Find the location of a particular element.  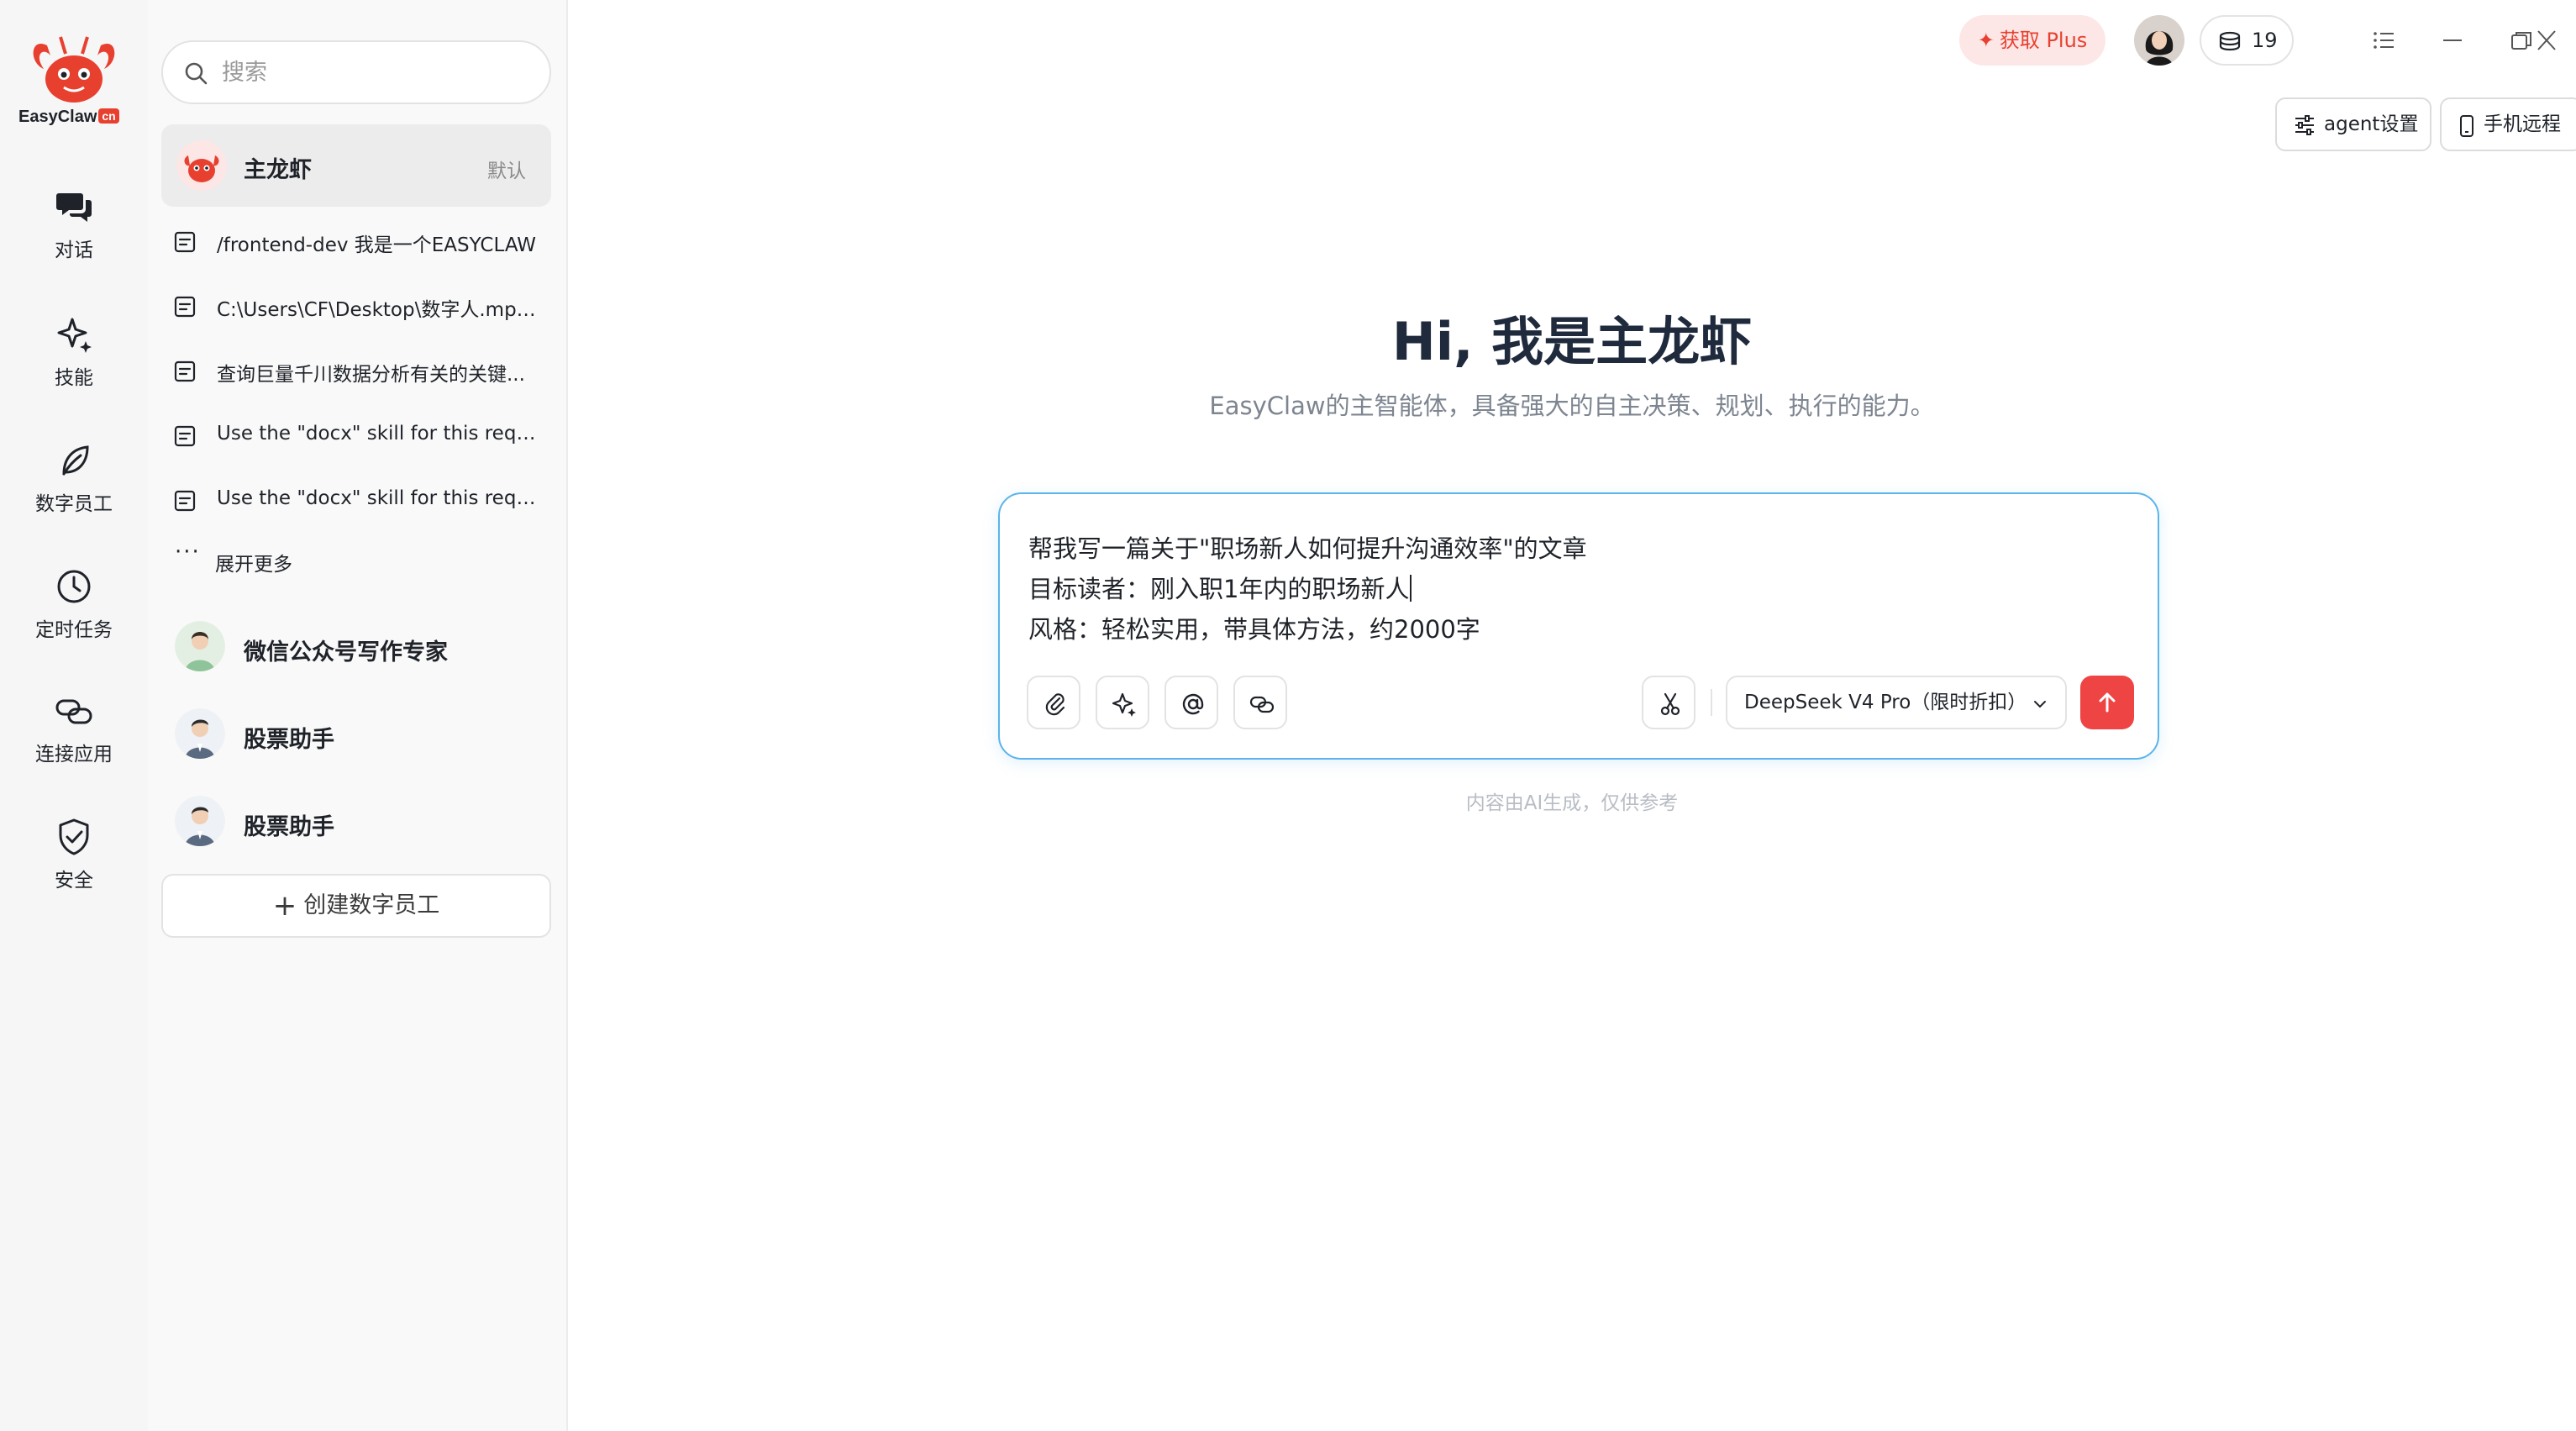

create-label: 创建数字员工 is located at coordinates (371, 905).